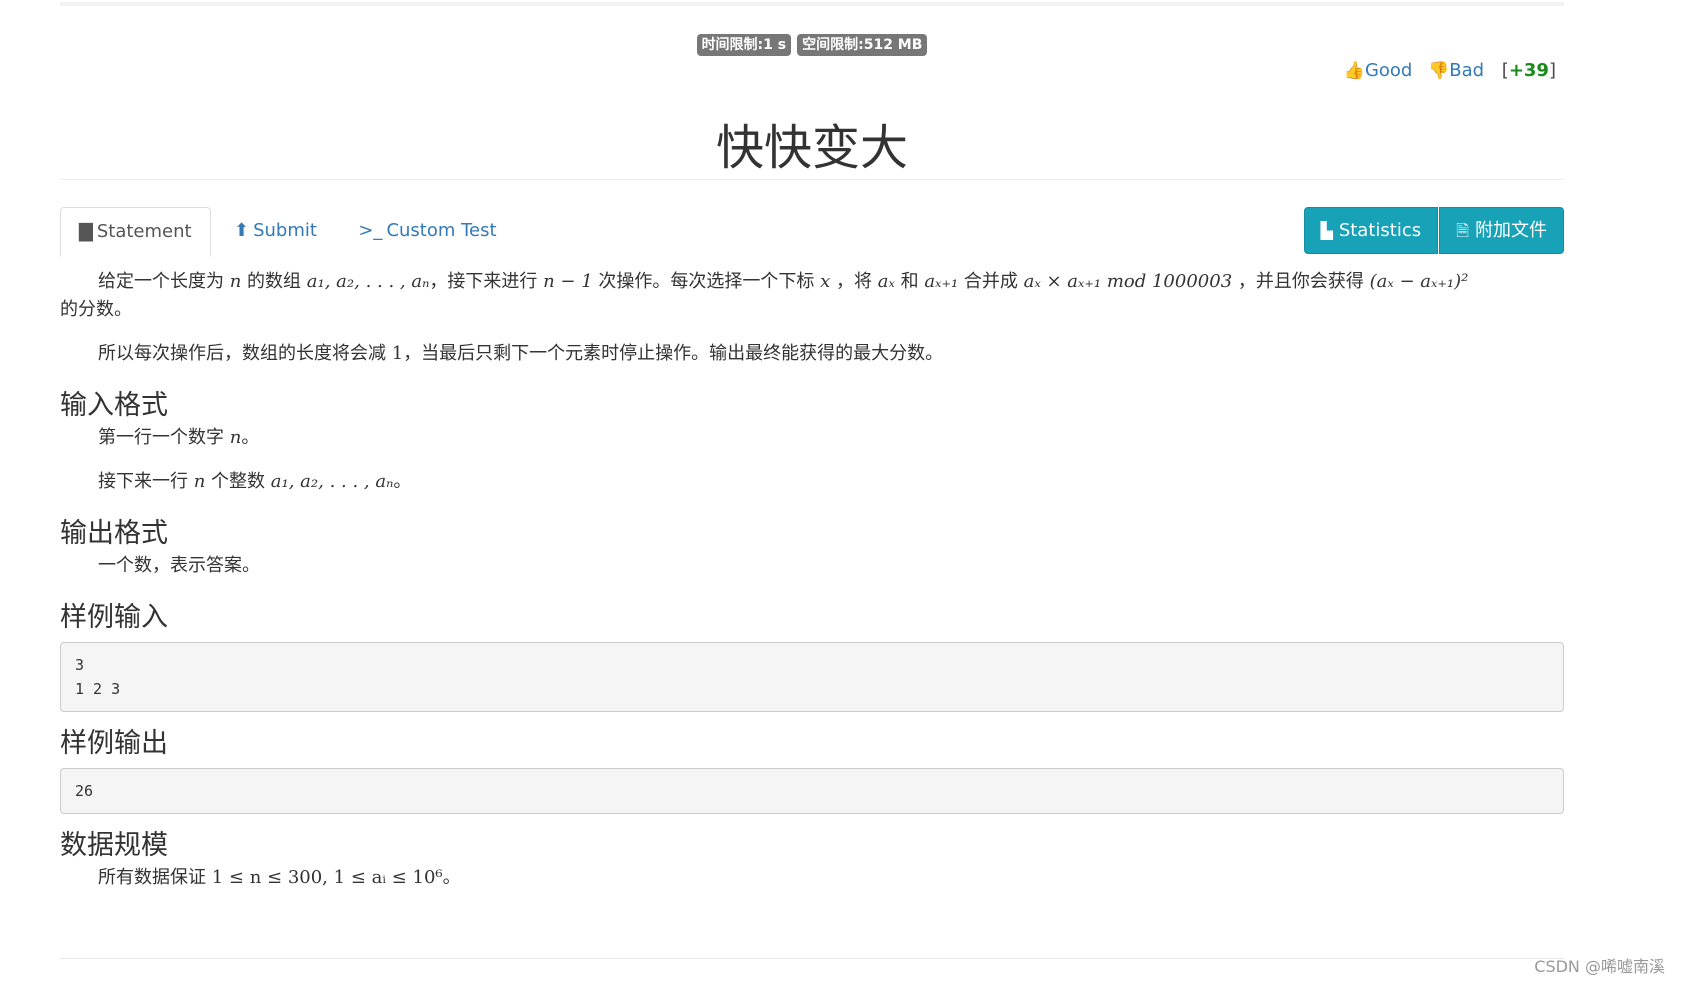 This screenshot has height=983, width=1681. Describe the element at coordinates (812, 677) in the screenshot. I see `sample-input-block: 3 1 2 3` at that location.